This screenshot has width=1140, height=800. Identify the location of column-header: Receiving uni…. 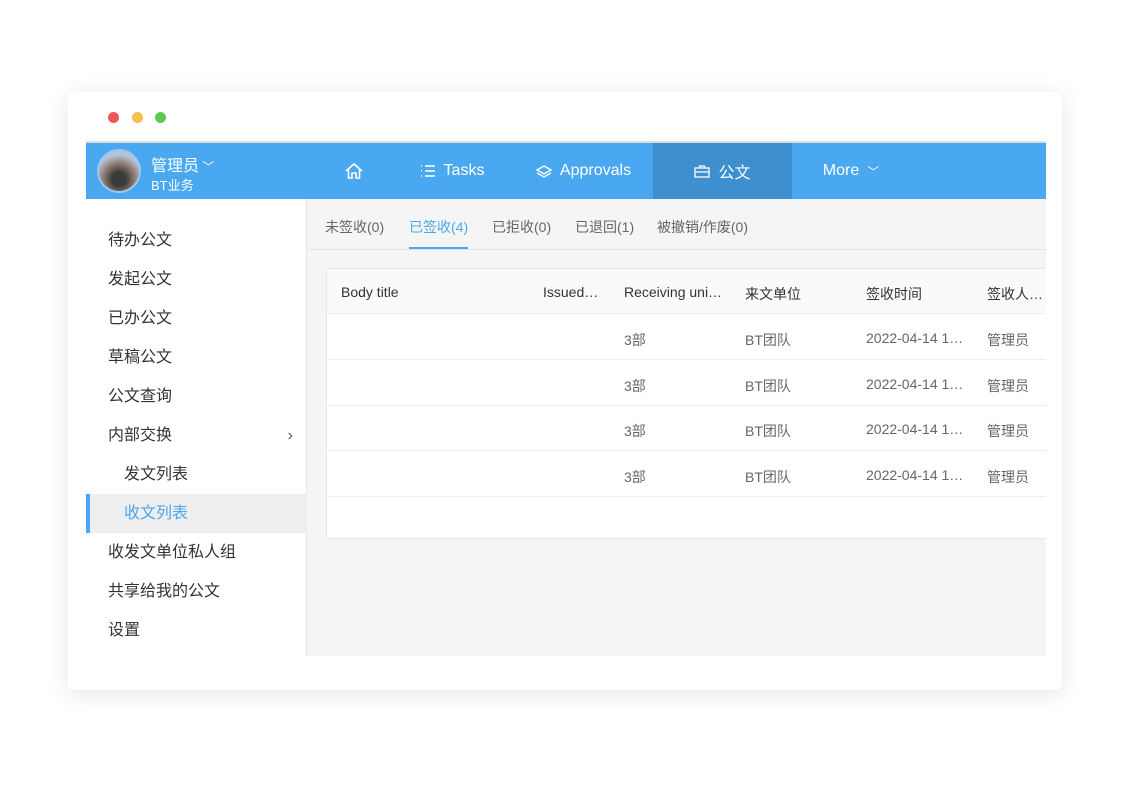
(673, 292).